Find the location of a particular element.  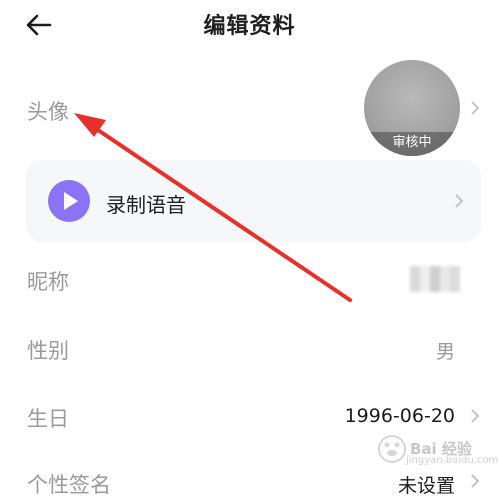

record-voice-label: 录制语音 is located at coordinates (146, 205).